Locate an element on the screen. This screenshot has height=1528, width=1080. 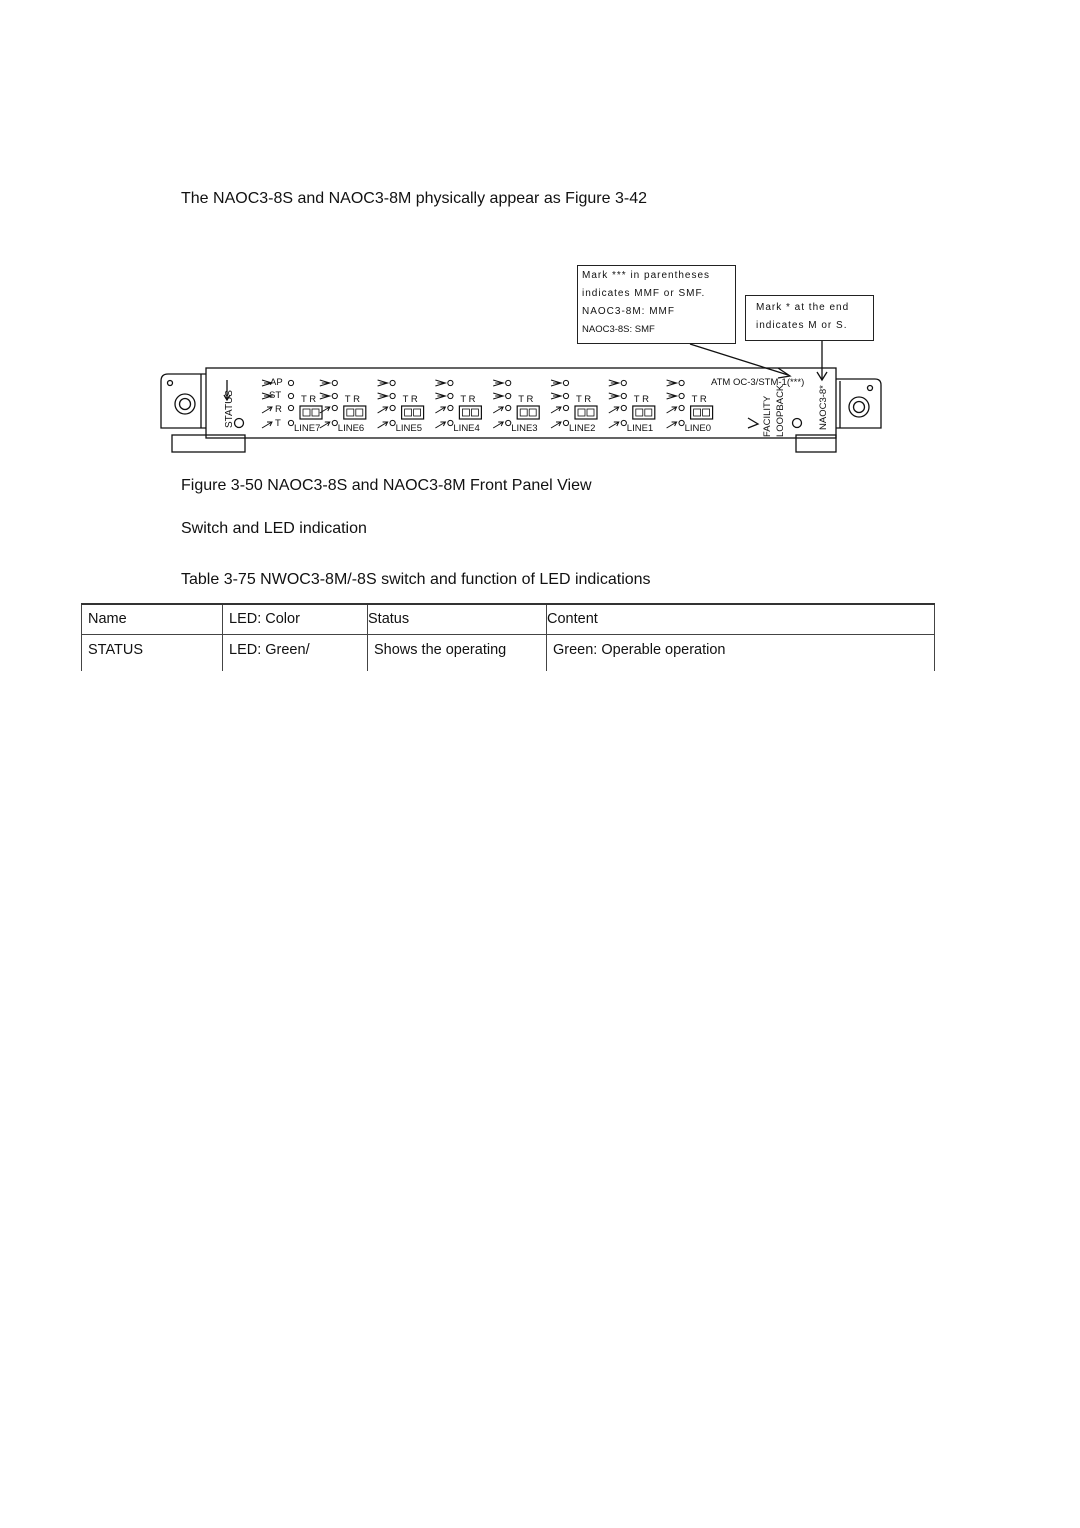
cell-led-color: LED: Green/ is located at coordinates (295, 652).